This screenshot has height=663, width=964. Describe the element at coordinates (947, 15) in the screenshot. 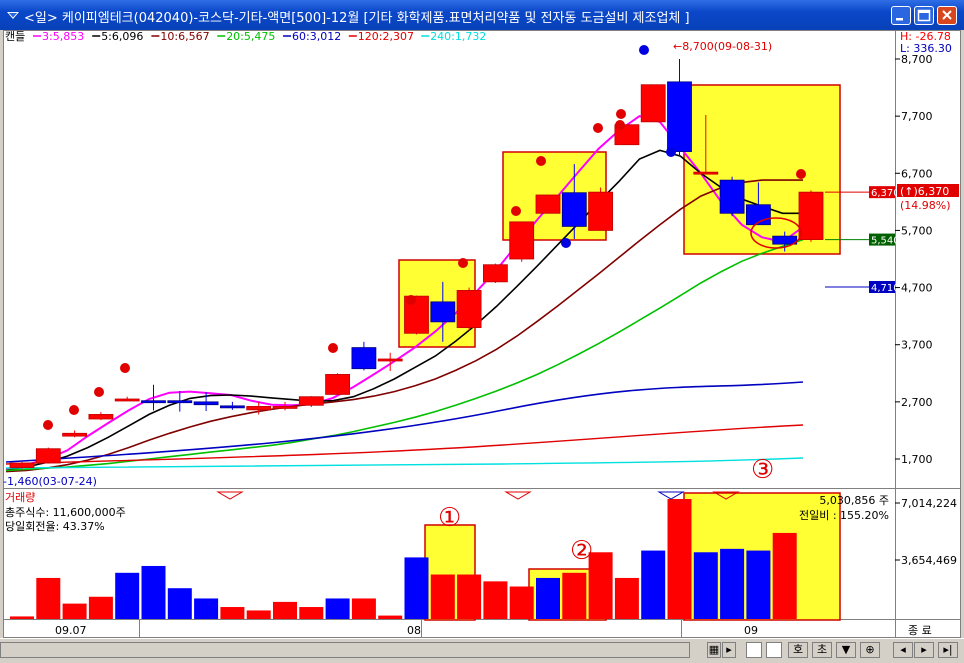

I see `close-button` at that location.